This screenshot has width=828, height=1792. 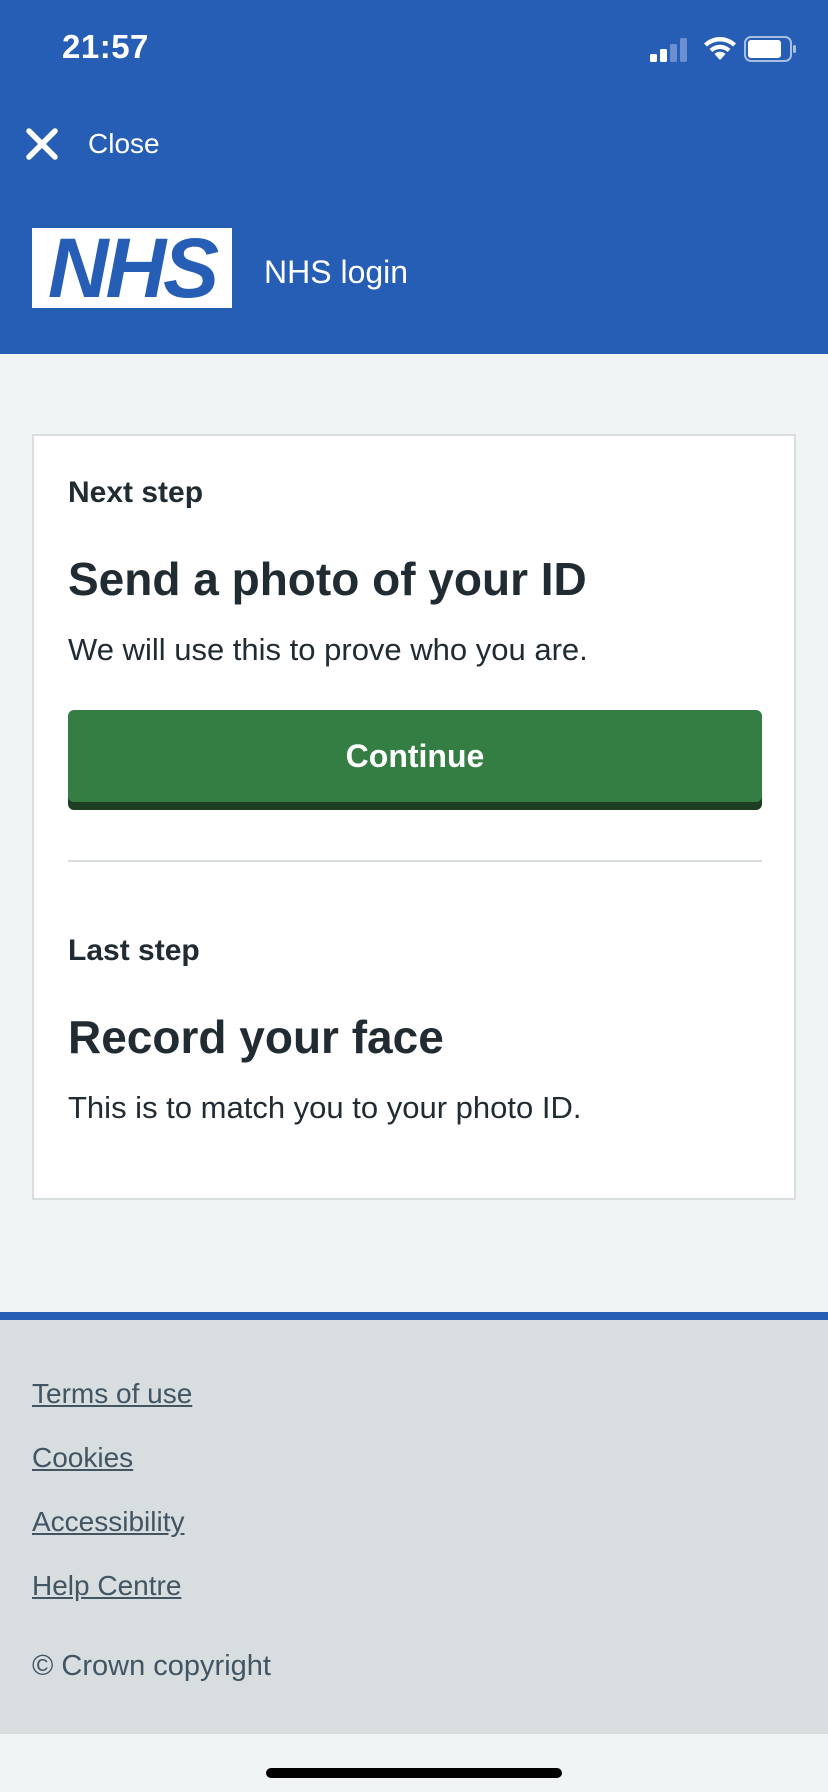 I want to click on next-step-caption: Next step, so click(x=136, y=492).